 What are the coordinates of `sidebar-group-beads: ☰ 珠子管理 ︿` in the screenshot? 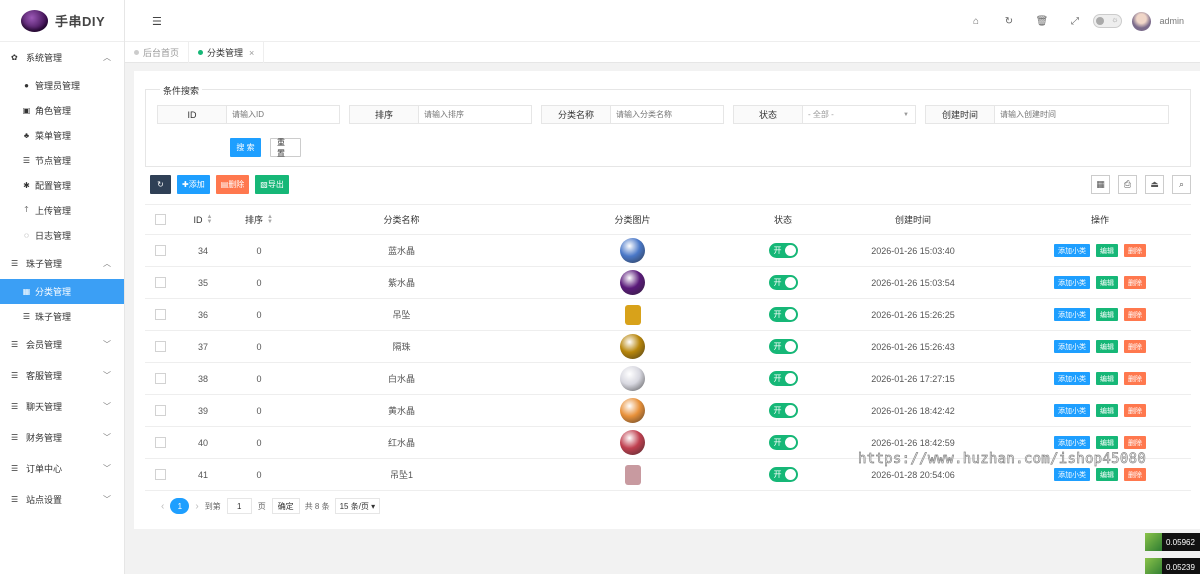 It's located at (62, 263).